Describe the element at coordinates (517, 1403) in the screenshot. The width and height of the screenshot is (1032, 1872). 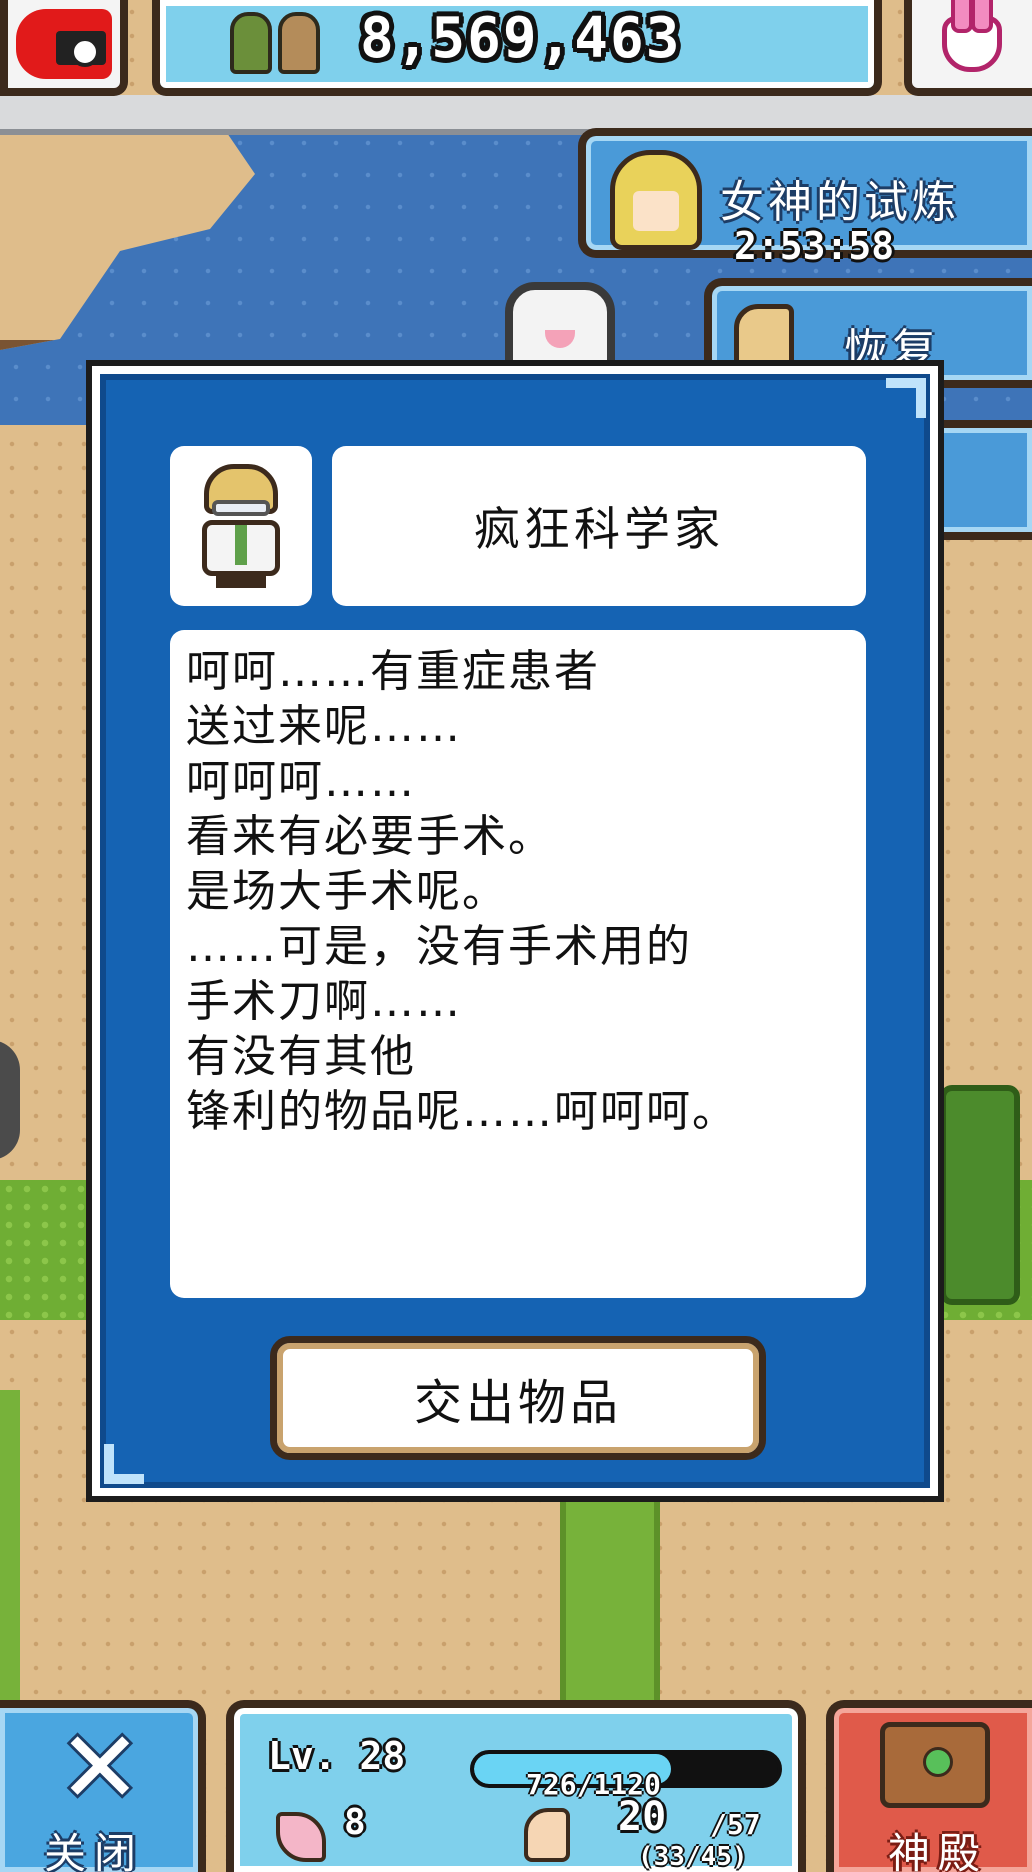
I see `hand-over-item-label: 交出物品` at that location.